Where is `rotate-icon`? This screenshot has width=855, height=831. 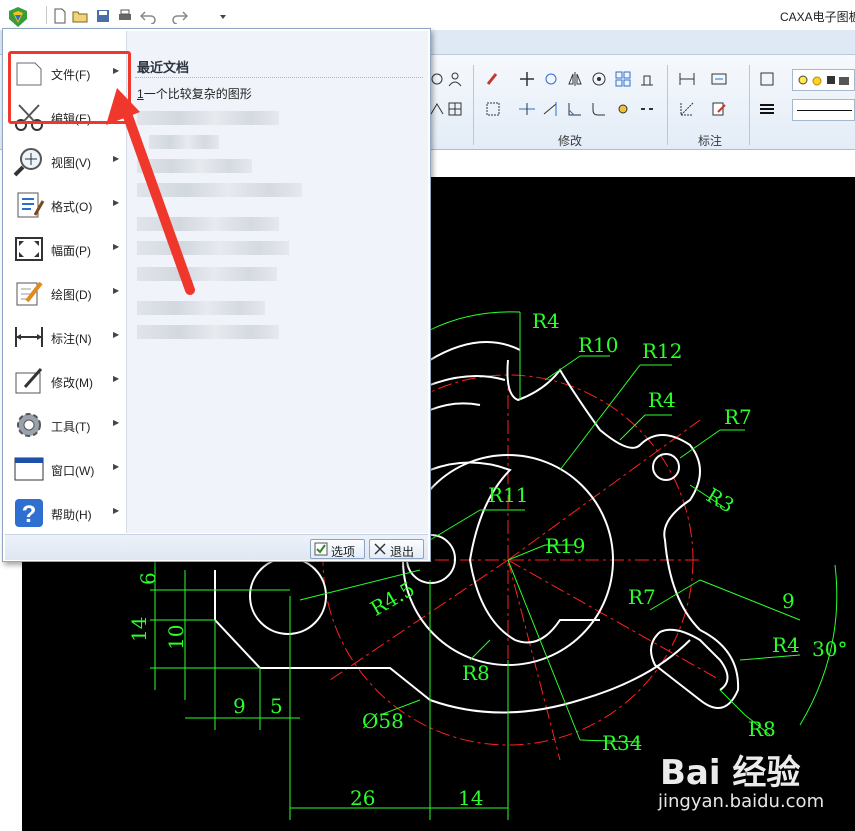 rotate-icon is located at coordinates (551, 79).